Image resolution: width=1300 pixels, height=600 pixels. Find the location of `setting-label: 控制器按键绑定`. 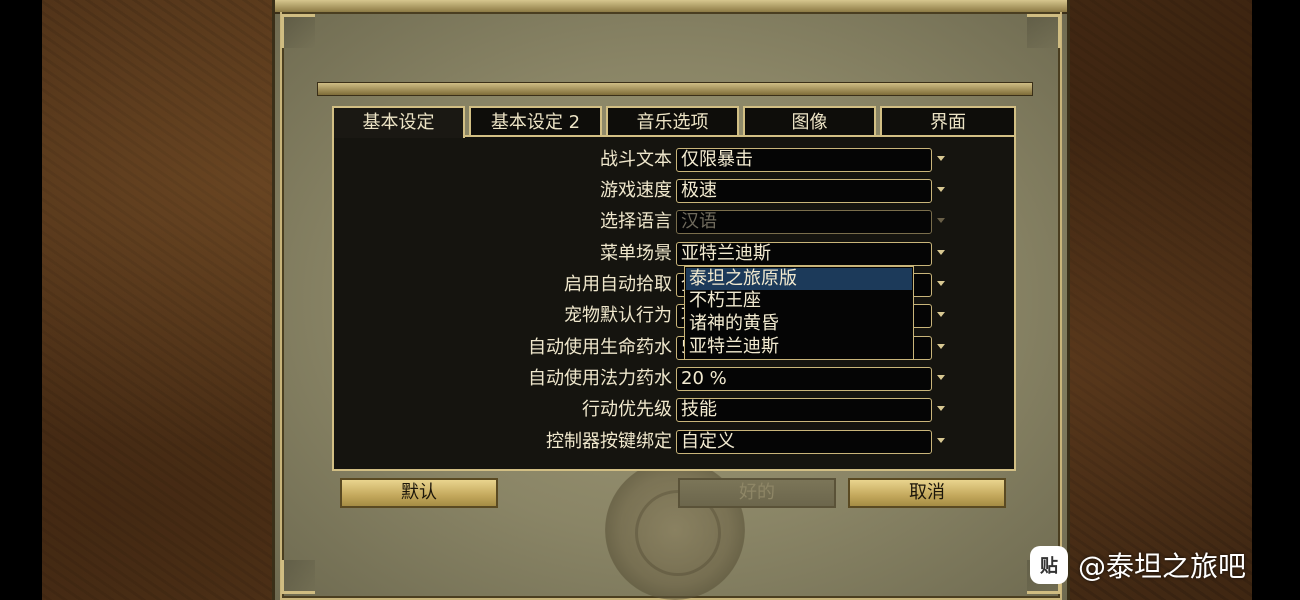

setting-label: 控制器按键绑定 is located at coordinates (609, 441).